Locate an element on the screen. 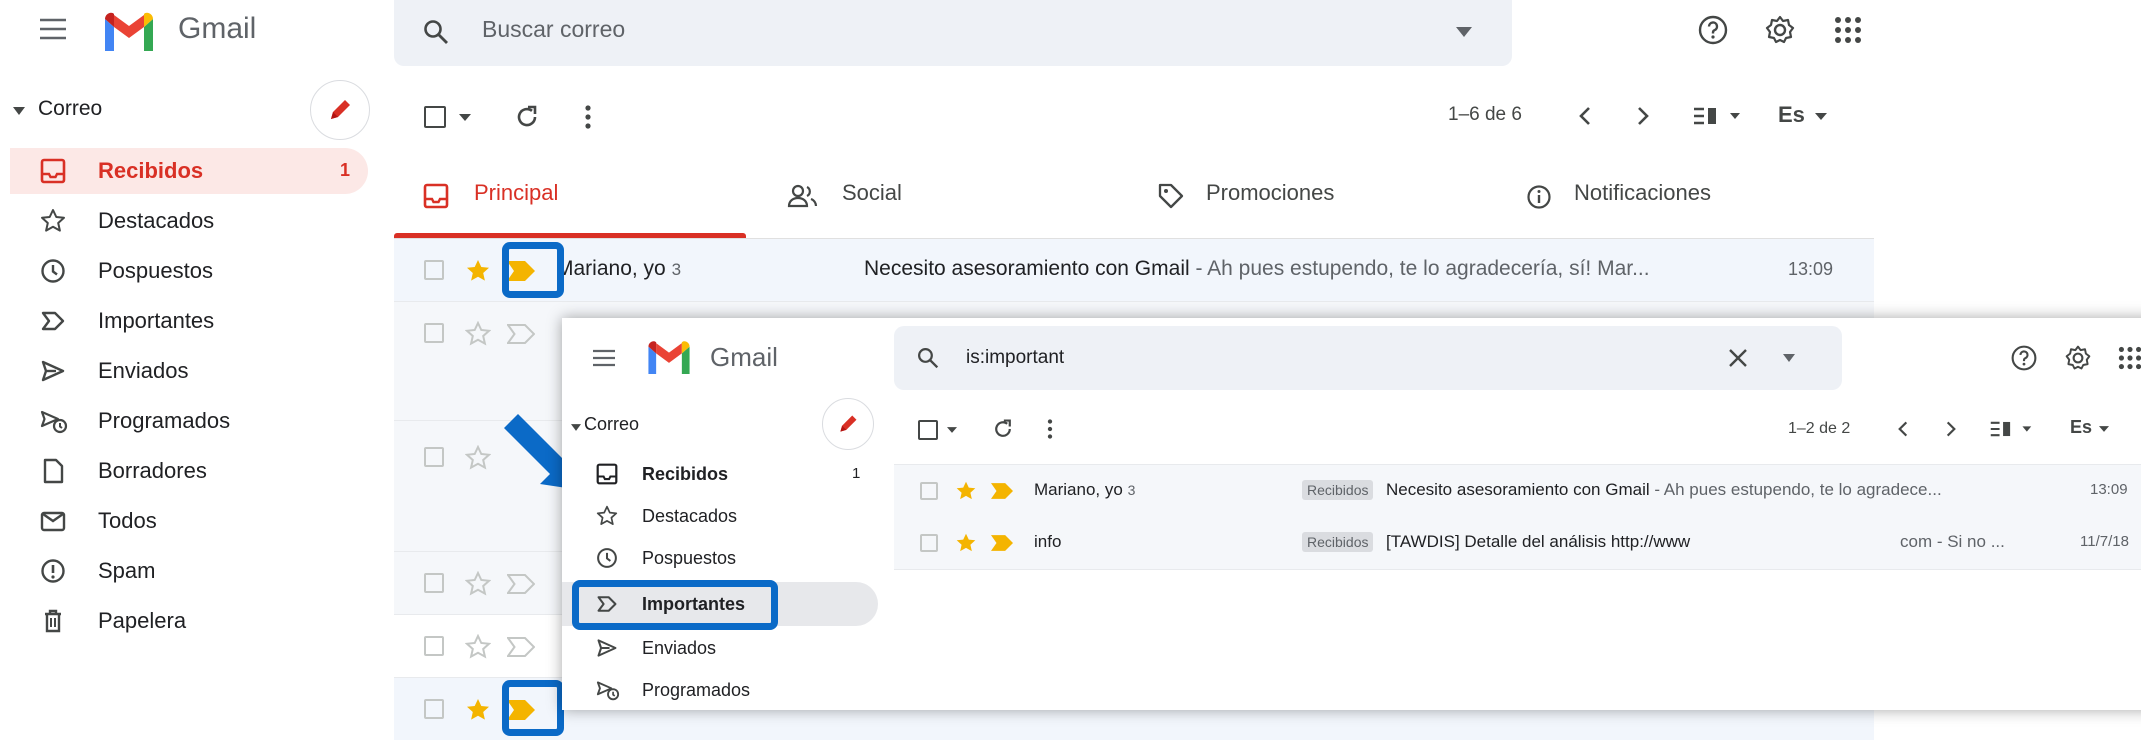 Image resolution: width=2141 pixels, height=740 pixels. tab-promociones: Promociones is located at coordinates (1316, 195).